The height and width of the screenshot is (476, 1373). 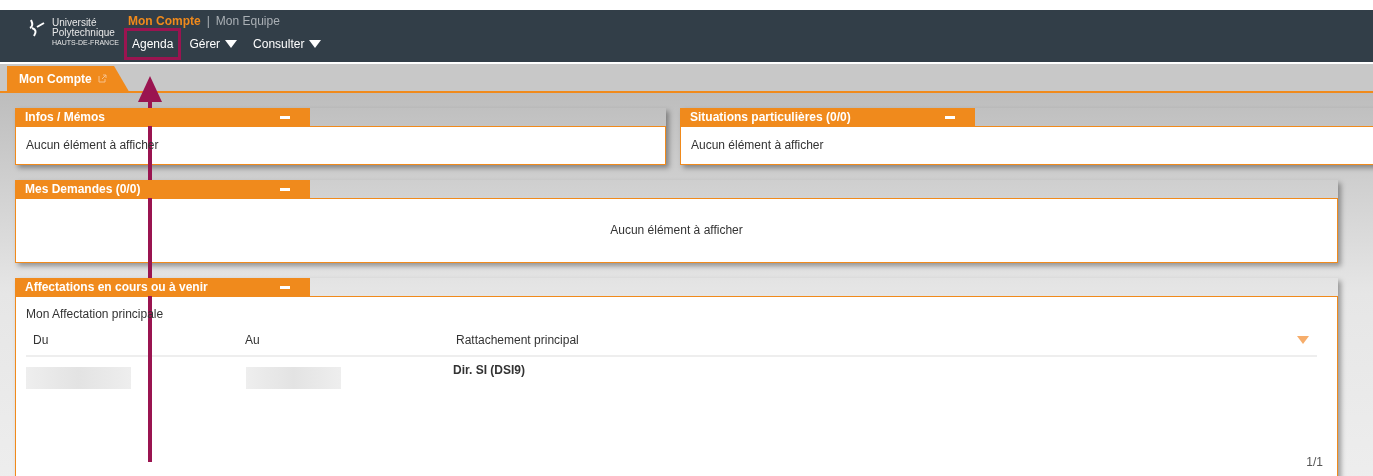 I want to click on menu-item: Gérer, so click(x=213, y=44).